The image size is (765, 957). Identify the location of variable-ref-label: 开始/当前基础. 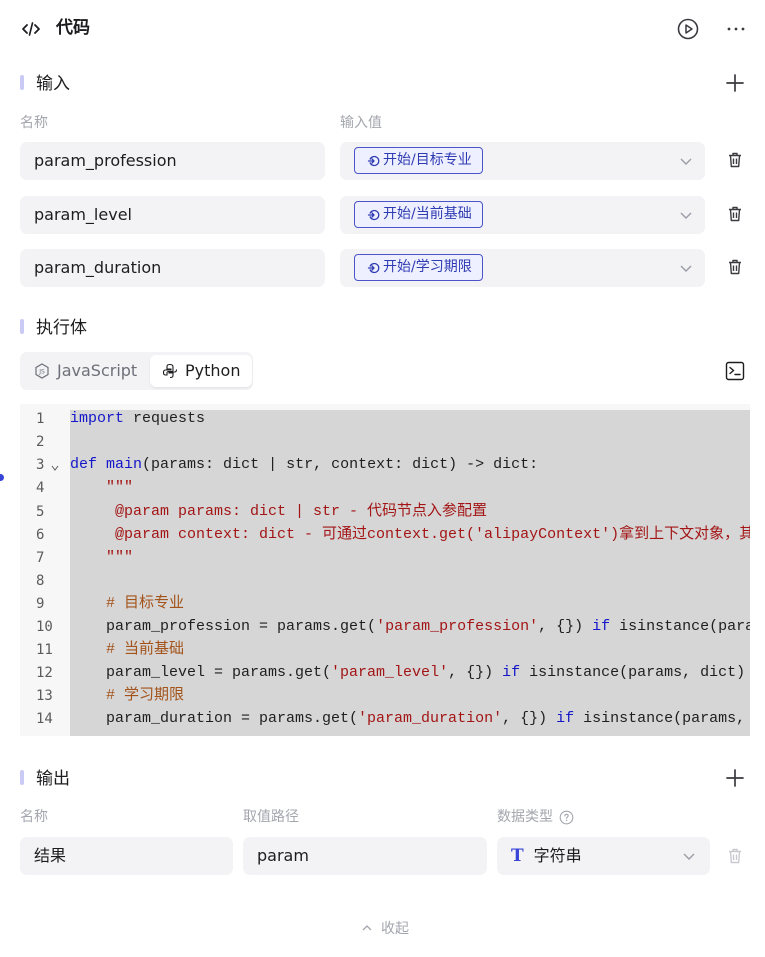
(427, 214).